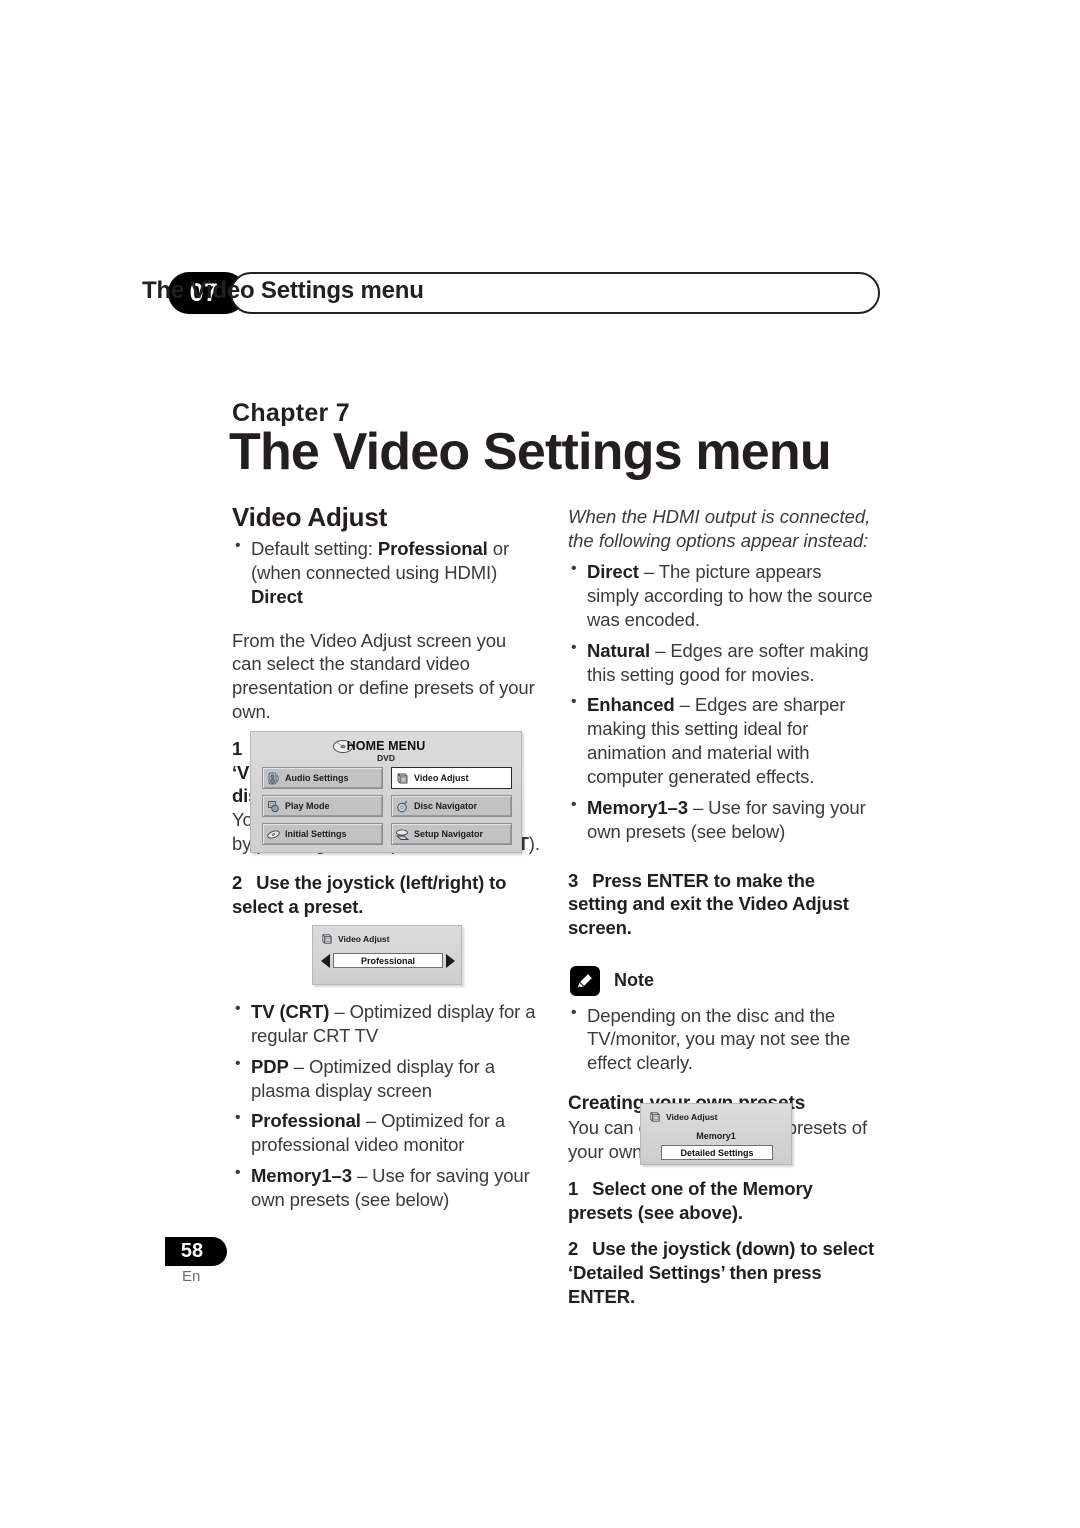 This screenshot has width=1080, height=1528. Describe the element at coordinates (449, 834) in the screenshot. I see `osd-button-label: Setup Navigator` at that location.